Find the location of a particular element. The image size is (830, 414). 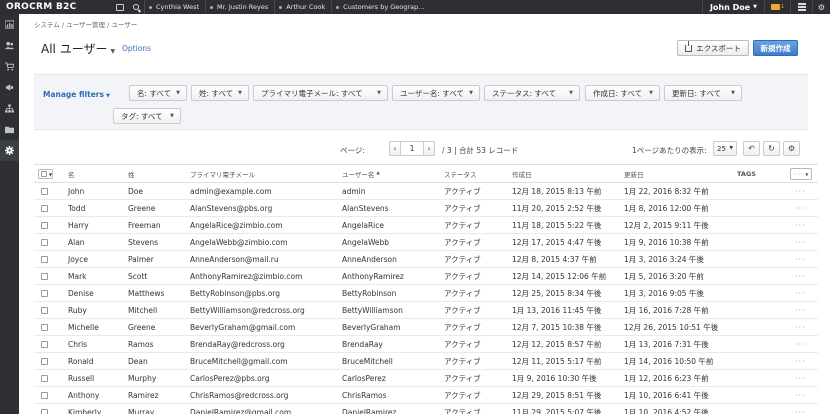

column-header-created: 作成日 is located at coordinates (522, 173).